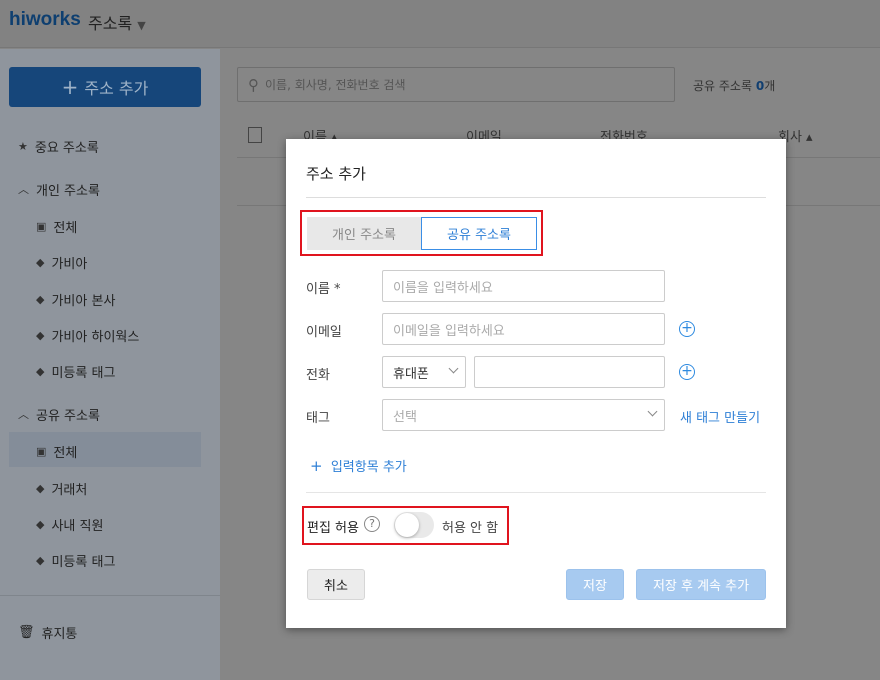  I want to click on select-all-checkbox, so click(255, 135).